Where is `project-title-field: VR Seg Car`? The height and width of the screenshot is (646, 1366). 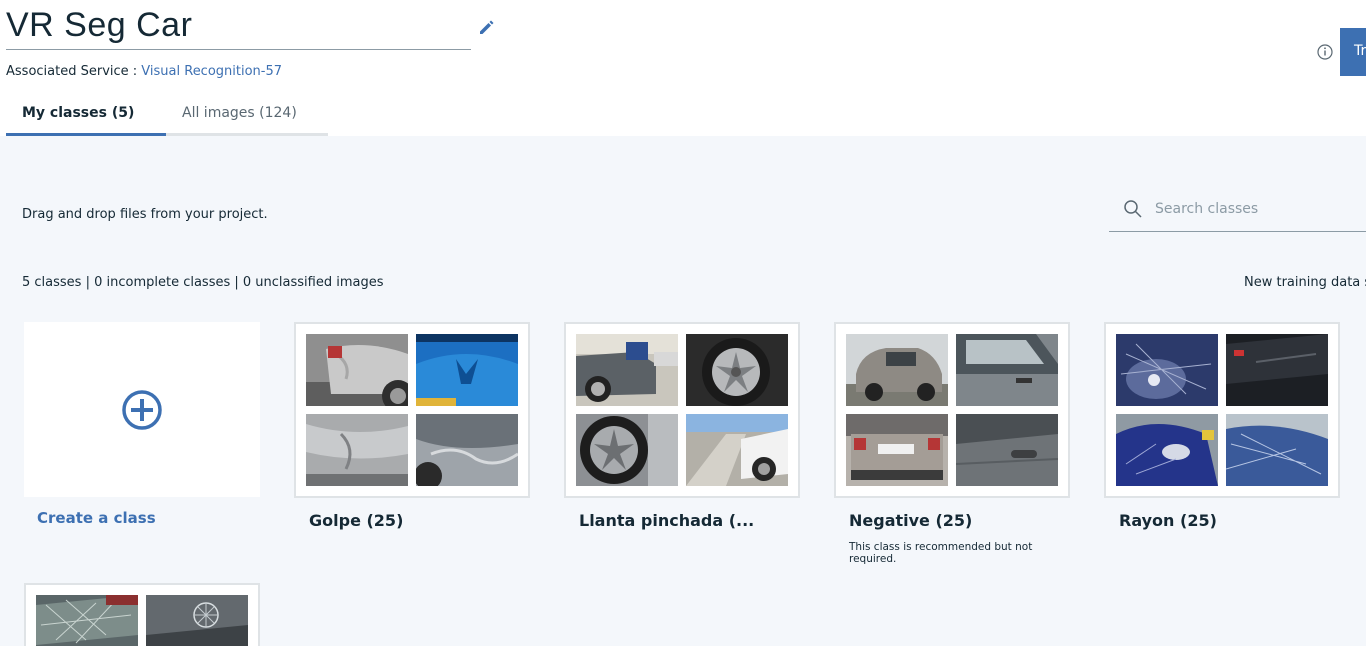
project-title-field: VR Seg Car is located at coordinates (238, 26).